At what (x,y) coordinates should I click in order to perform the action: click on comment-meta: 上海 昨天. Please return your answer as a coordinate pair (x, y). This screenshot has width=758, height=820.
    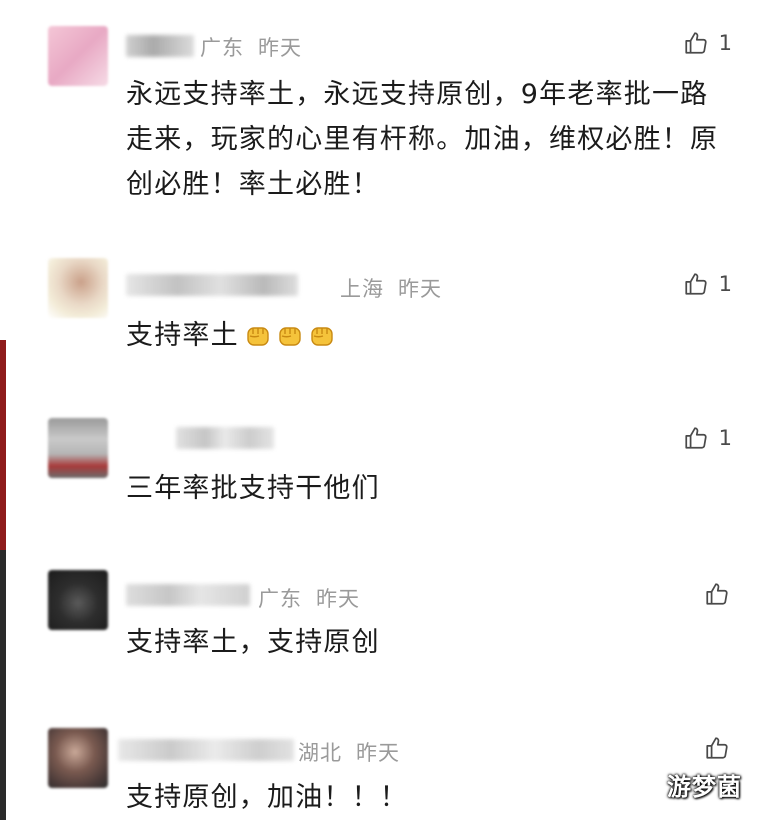
    Looking at the image, I should click on (391, 288).